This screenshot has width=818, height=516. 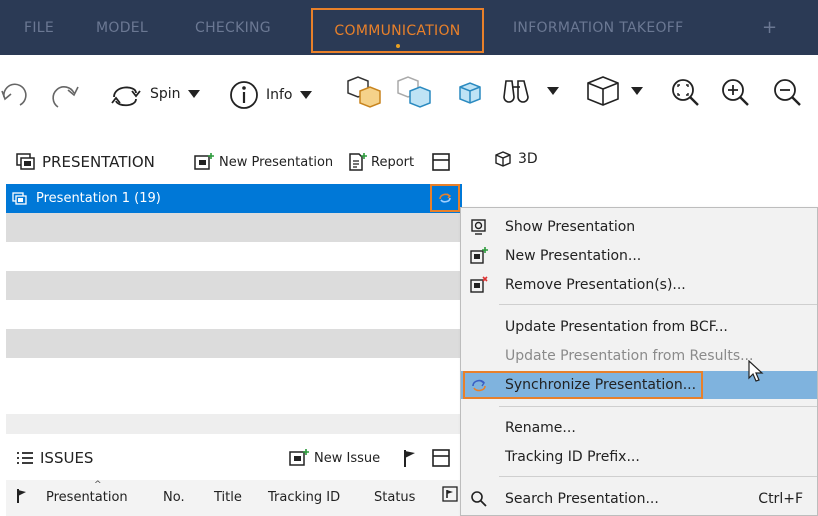 I want to click on info-button: Info, so click(x=270, y=95).